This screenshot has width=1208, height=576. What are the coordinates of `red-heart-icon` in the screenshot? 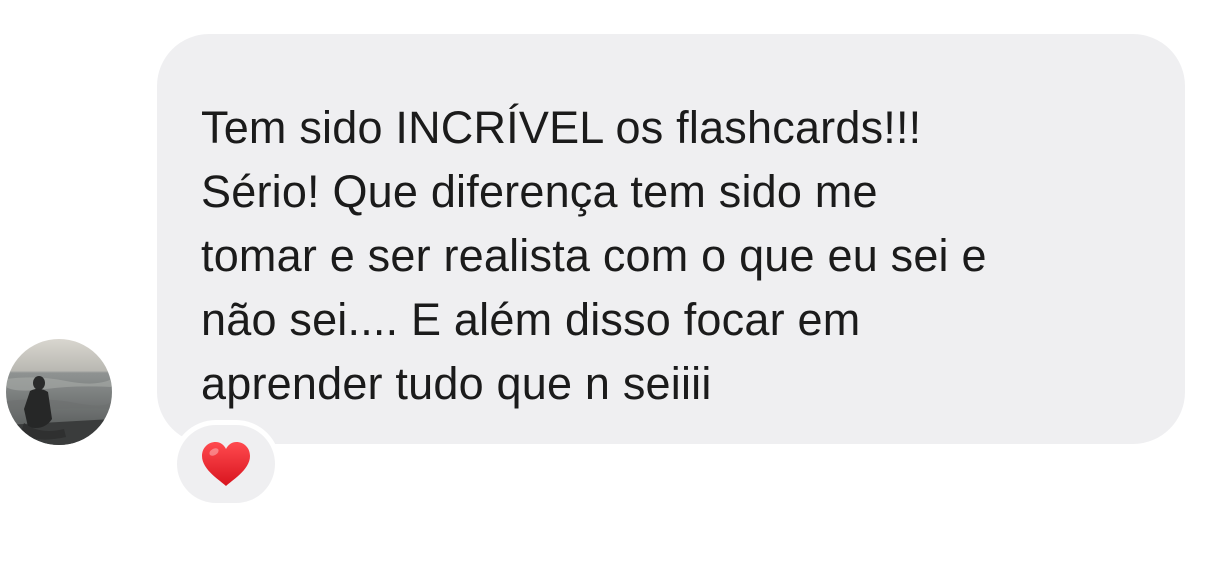 It's located at (226, 464).